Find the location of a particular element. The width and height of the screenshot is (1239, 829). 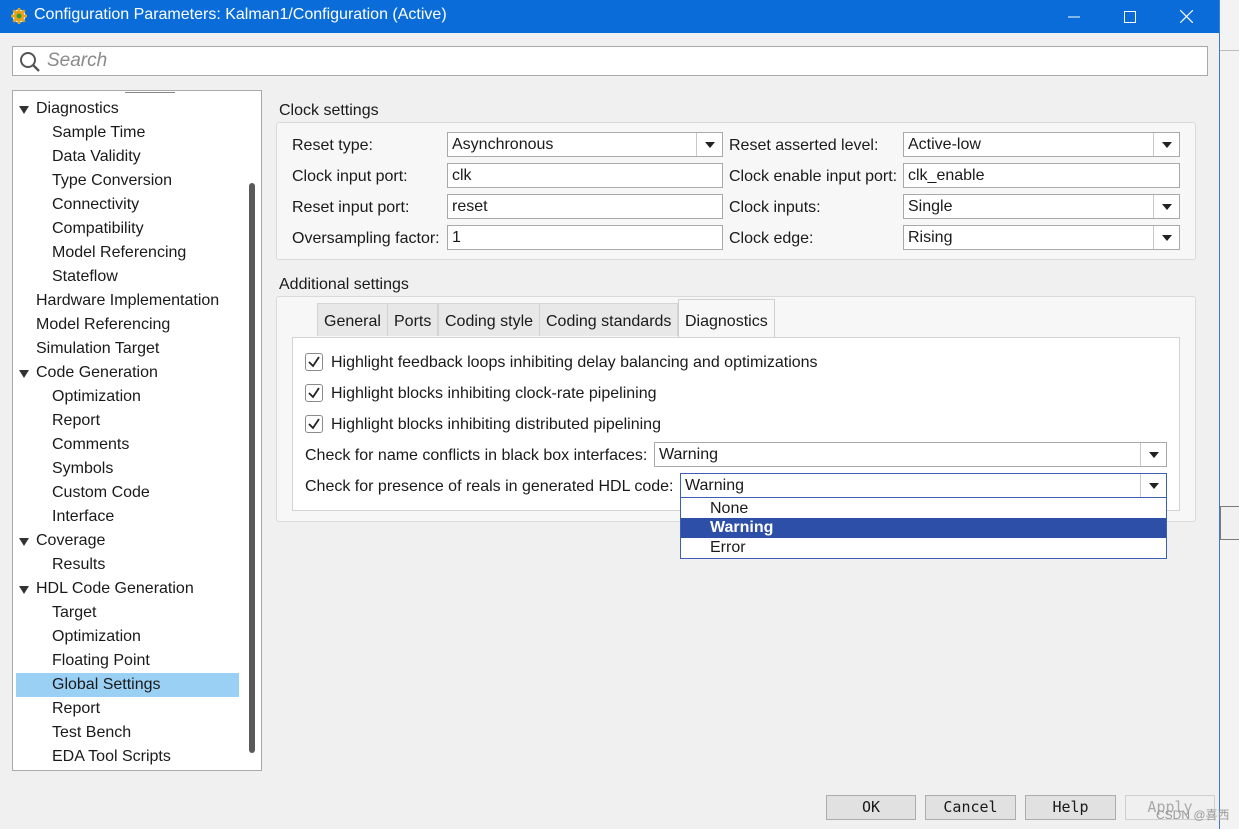

simulink-gear-icon is located at coordinates (19, 16).